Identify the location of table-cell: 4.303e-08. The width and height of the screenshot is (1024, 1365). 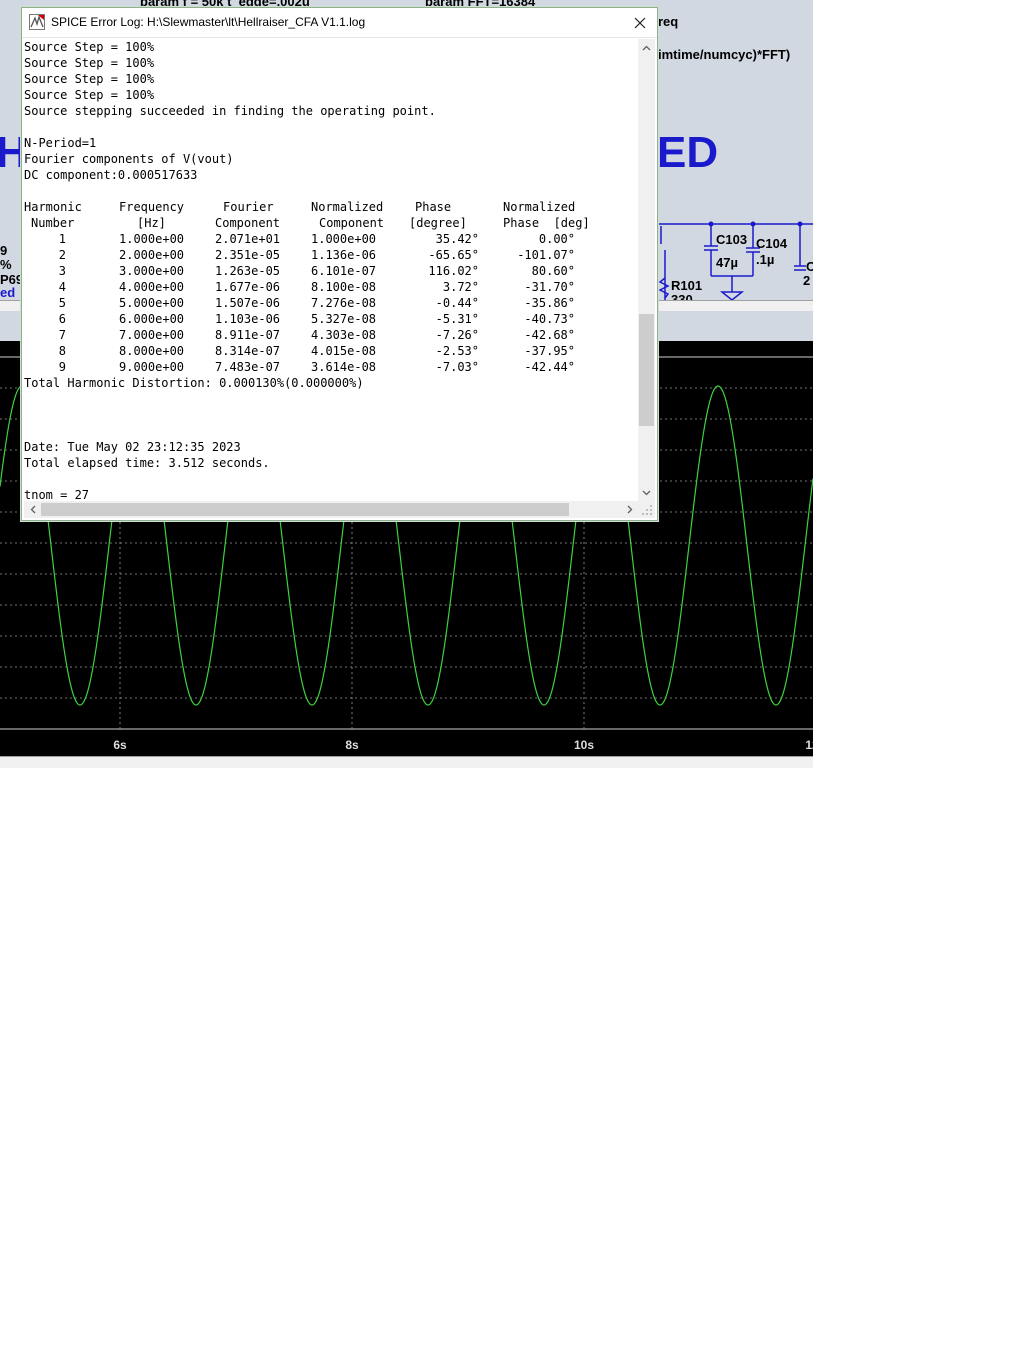
(344, 335).